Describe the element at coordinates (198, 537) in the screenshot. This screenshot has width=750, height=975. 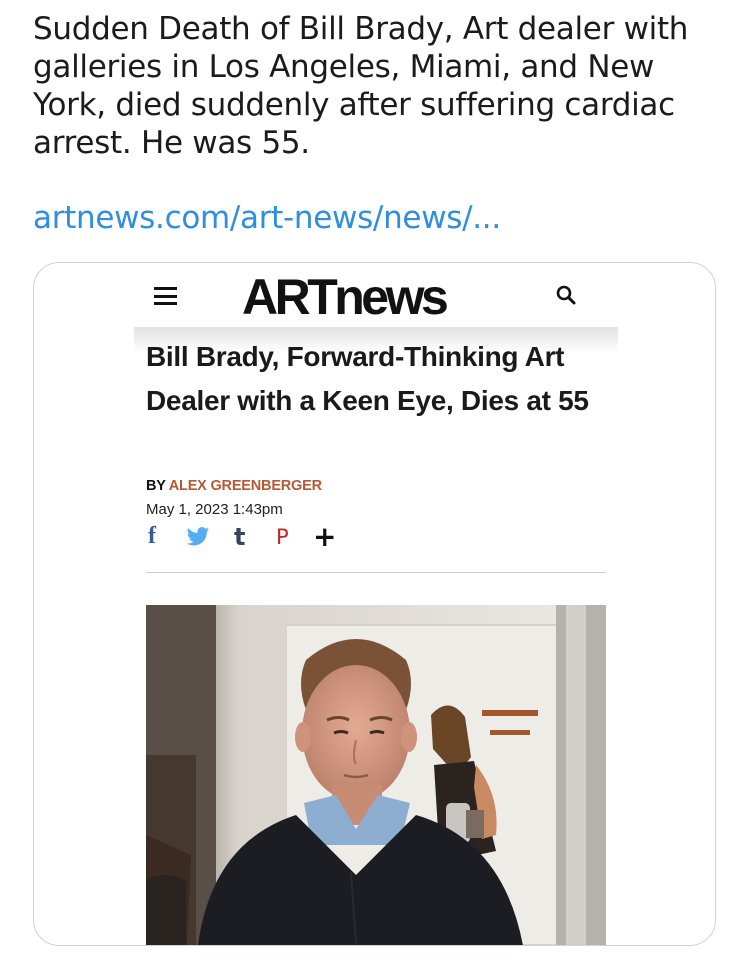
I see `twitter-icon` at that location.